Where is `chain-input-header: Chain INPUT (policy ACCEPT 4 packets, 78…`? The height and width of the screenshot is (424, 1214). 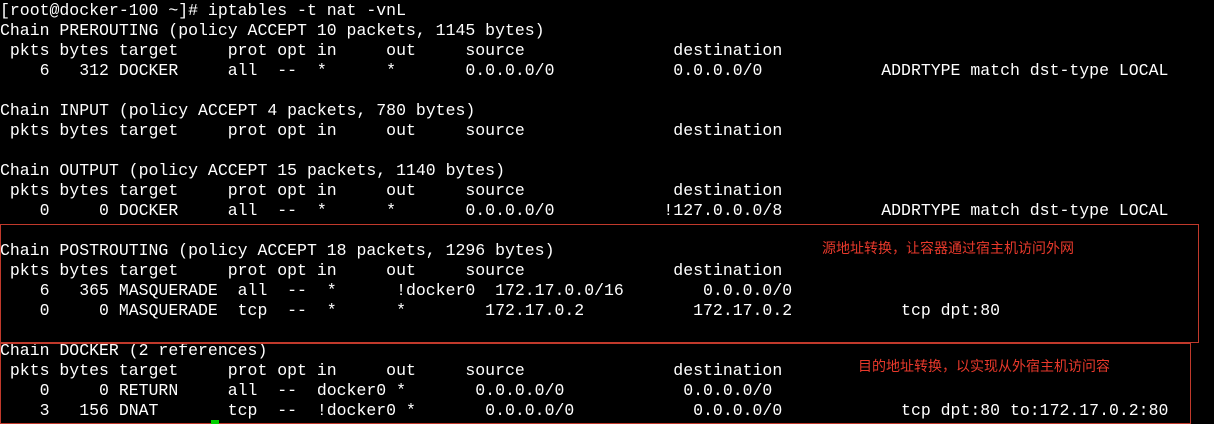 chain-input-header: Chain INPUT (policy ACCEPT 4 packets, 78… is located at coordinates (238, 110).